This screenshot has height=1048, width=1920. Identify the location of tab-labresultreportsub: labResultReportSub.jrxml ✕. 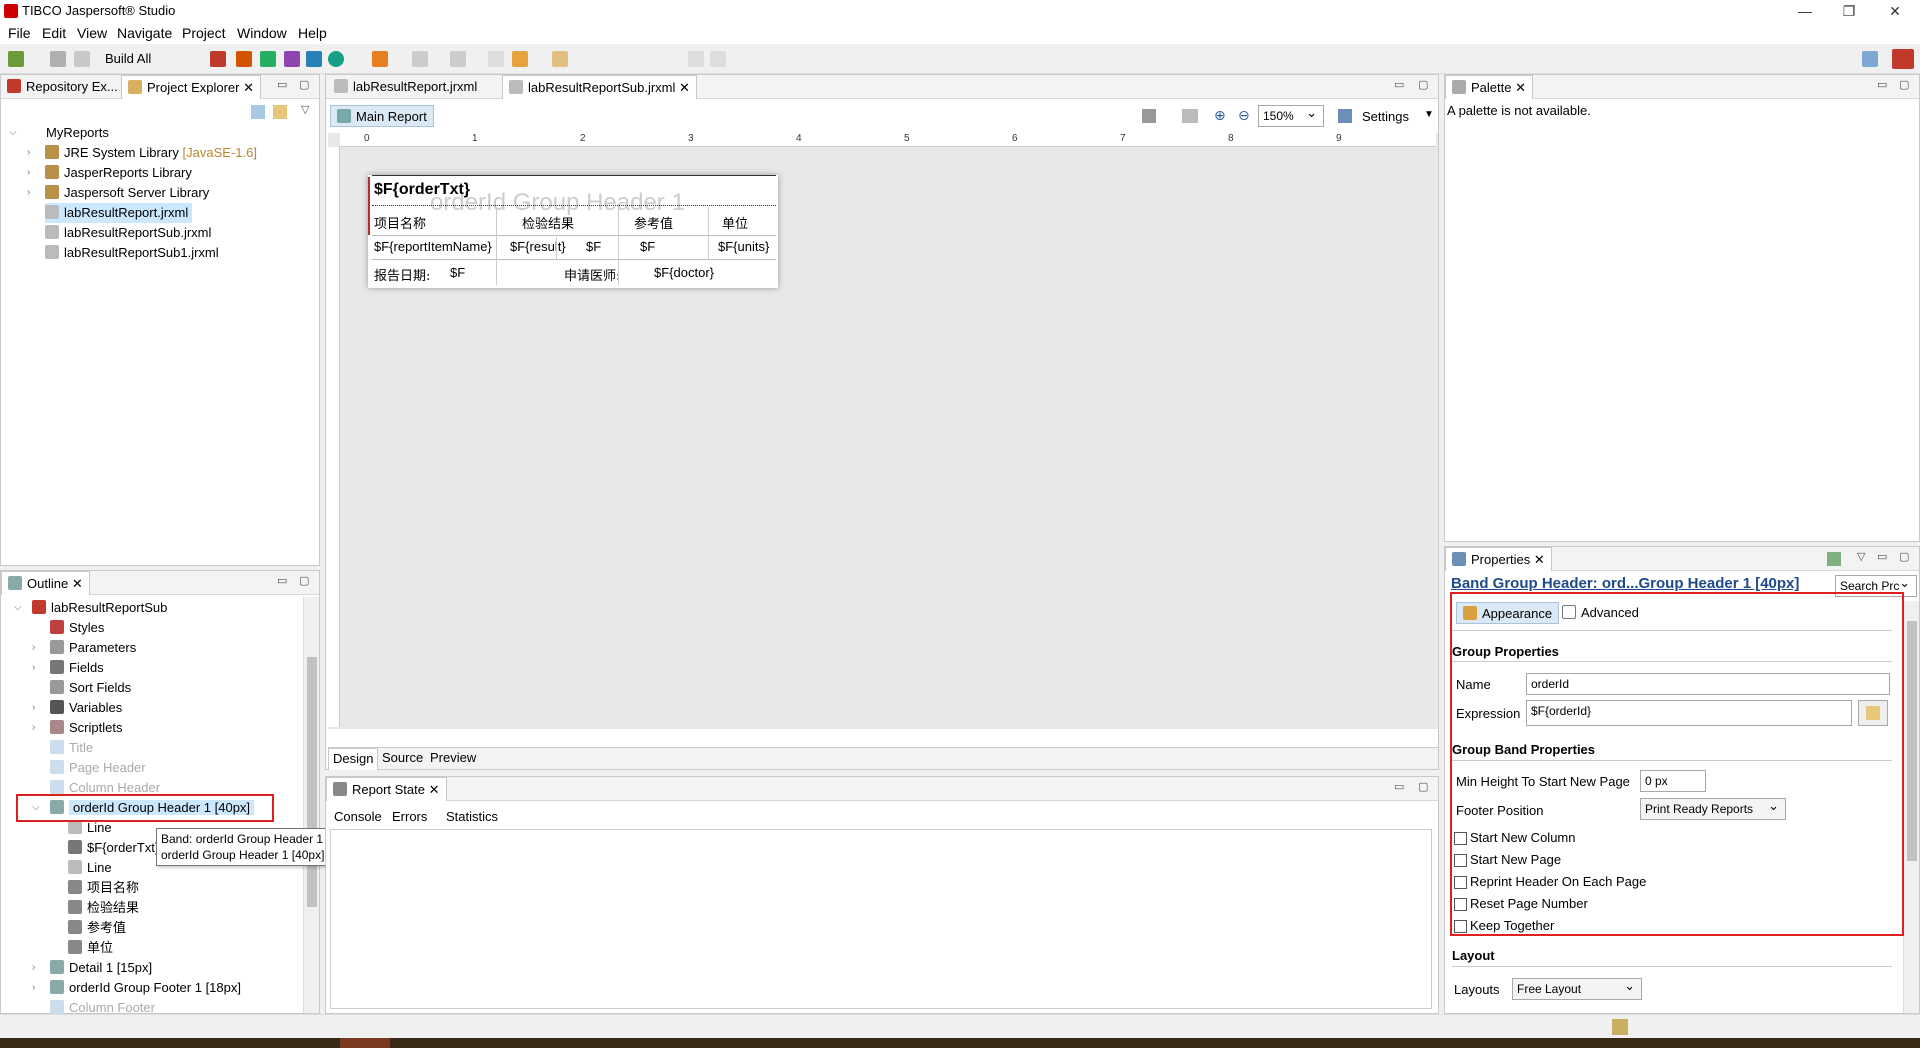
(599, 87).